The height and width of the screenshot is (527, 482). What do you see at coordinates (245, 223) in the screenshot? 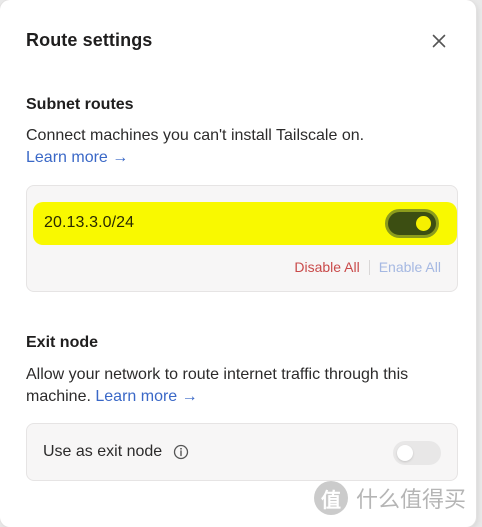
I see `route-row: 20.13.3.0/24` at bounding box center [245, 223].